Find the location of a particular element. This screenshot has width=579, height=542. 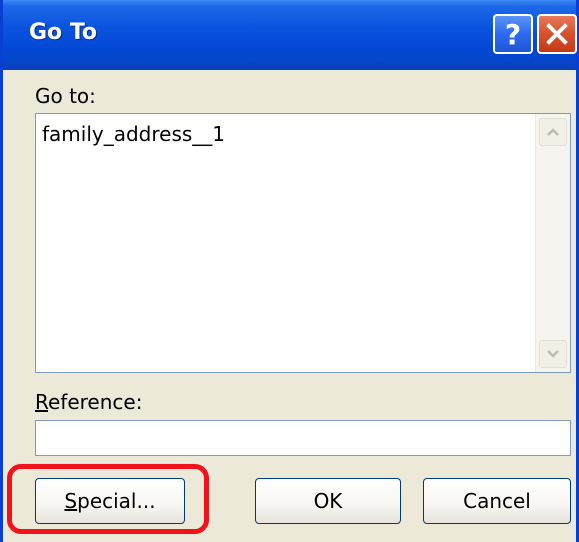

scroll-down-button is located at coordinates (553, 354).